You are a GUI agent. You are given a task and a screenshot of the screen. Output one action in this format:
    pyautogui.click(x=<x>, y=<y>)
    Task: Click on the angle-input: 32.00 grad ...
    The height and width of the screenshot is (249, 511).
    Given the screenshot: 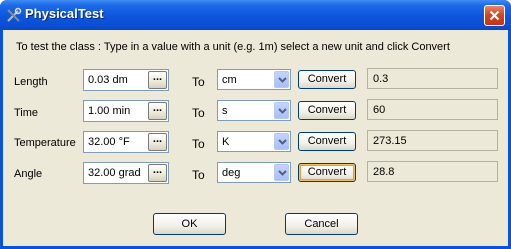 What is the action you would take?
    pyautogui.click(x=126, y=173)
    